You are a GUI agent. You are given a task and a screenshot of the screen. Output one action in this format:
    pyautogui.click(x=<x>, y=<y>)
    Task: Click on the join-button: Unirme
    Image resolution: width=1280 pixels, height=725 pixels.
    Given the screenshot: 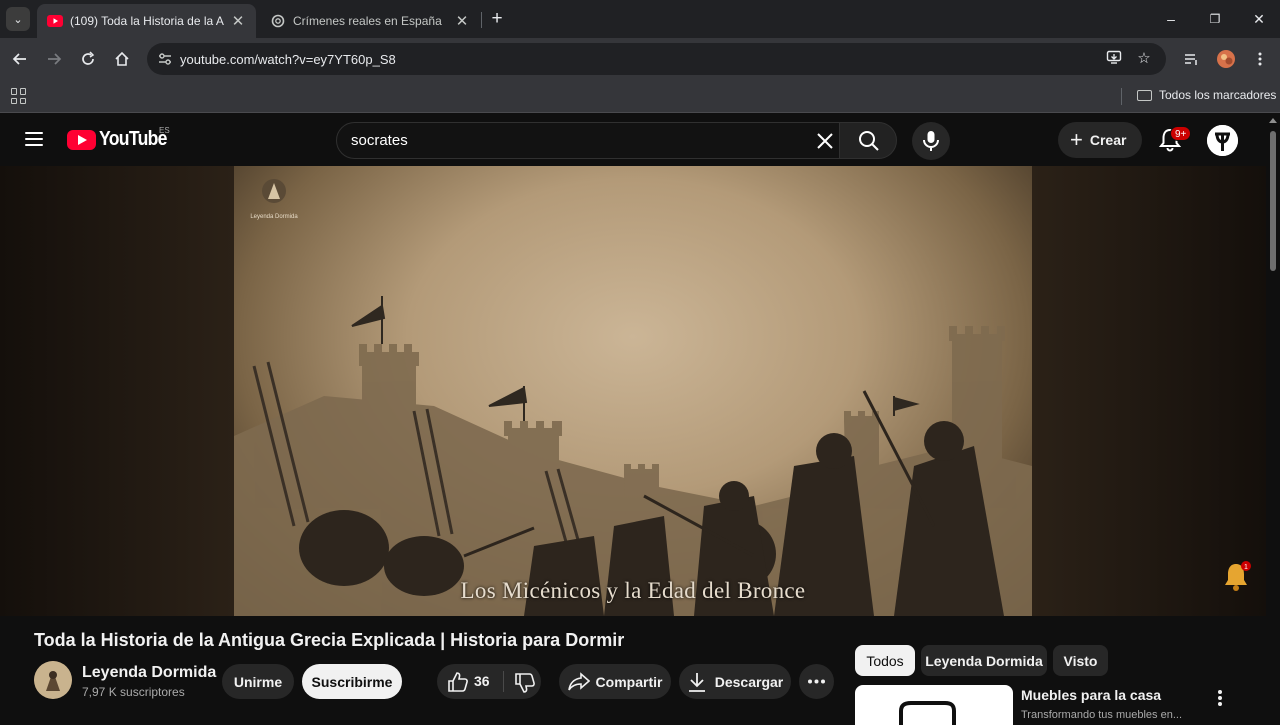 What is the action you would take?
    pyautogui.click(x=258, y=681)
    